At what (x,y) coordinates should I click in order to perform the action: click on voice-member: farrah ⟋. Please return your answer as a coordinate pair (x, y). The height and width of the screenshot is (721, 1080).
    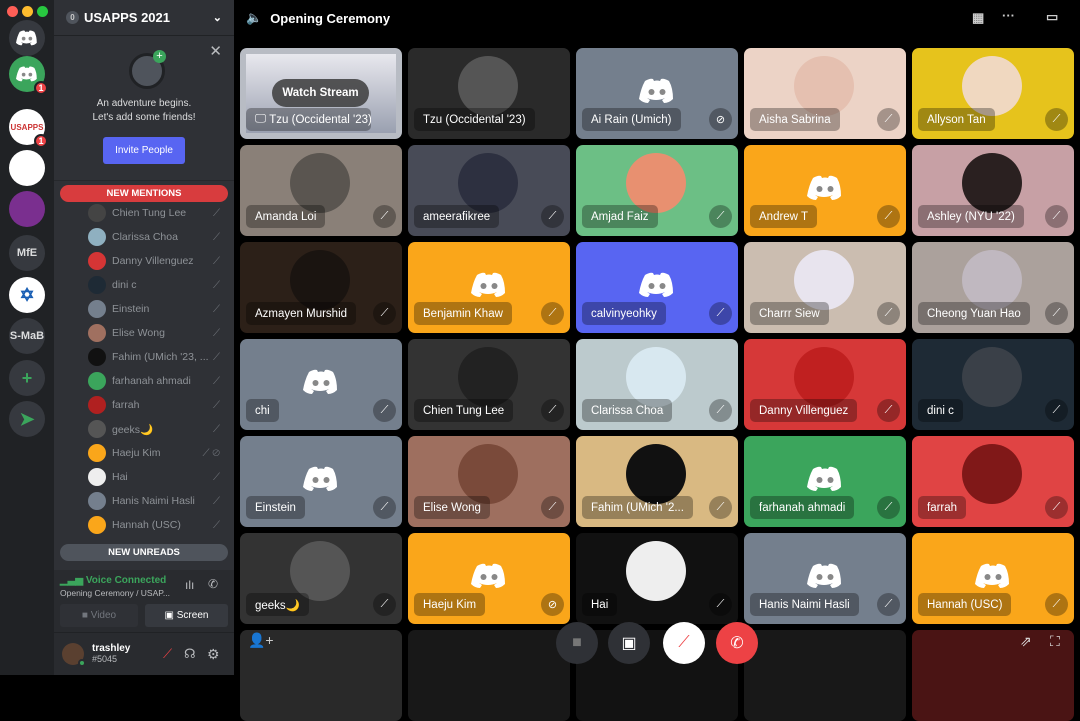
    Looking at the image, I should click on (158, 405).